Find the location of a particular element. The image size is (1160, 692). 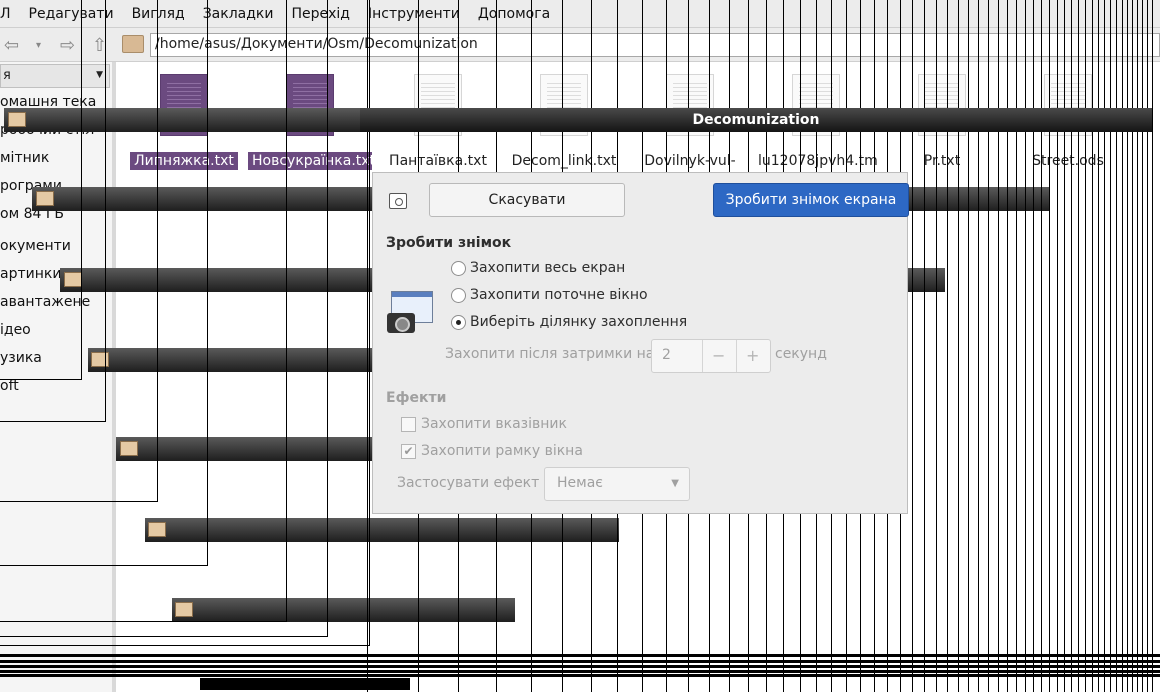

effect-include-border: ✔ Захопити рамку вікна is located at coordinates (492, 451).